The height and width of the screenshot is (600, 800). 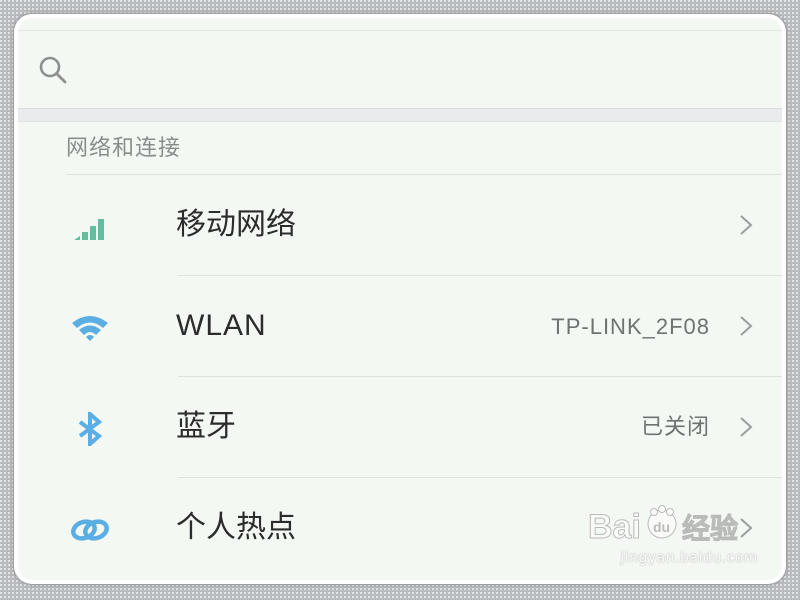 I want to click on row-label-wlan: WLAN, so click(x=221, y=325).